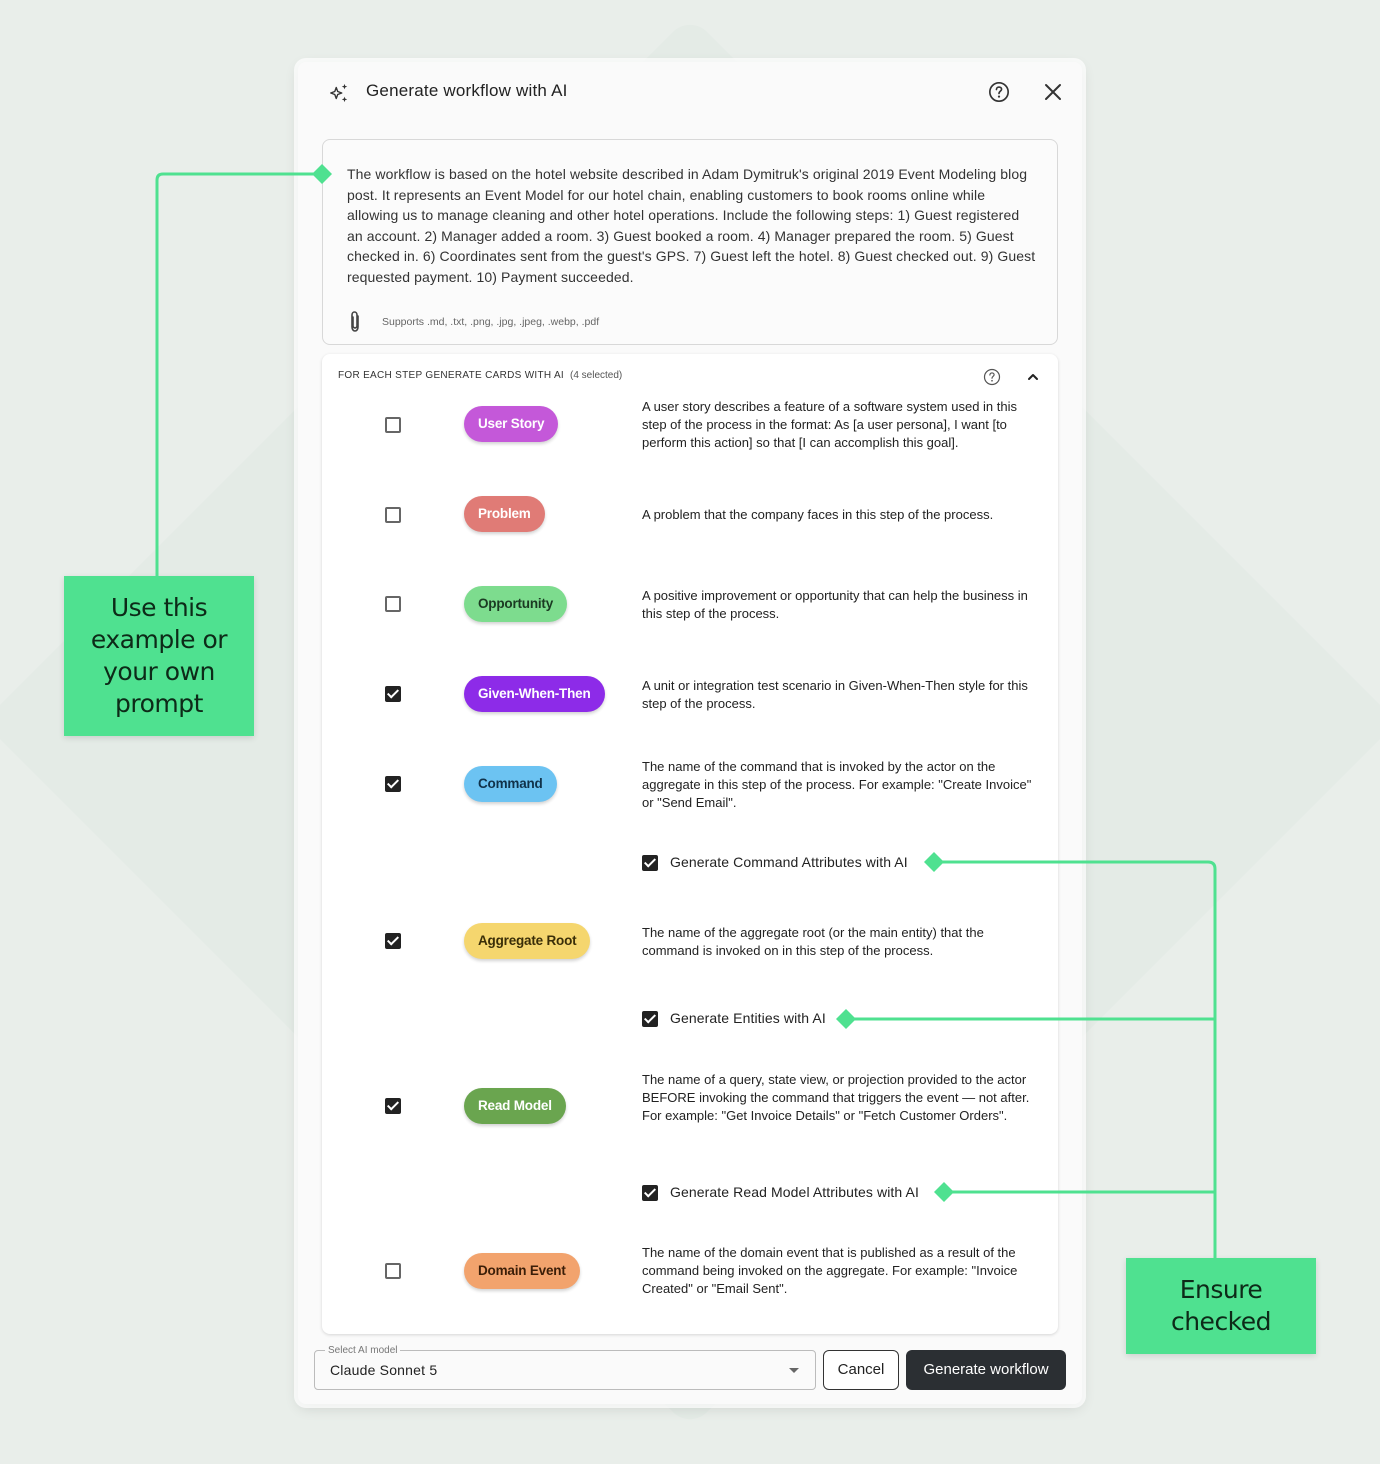 This screenshot has height=1464, width=1380. I want to click on card-types-heading-text: FOR EACH STEP GENERATE CARDS WITH AI, so click(451, 375).